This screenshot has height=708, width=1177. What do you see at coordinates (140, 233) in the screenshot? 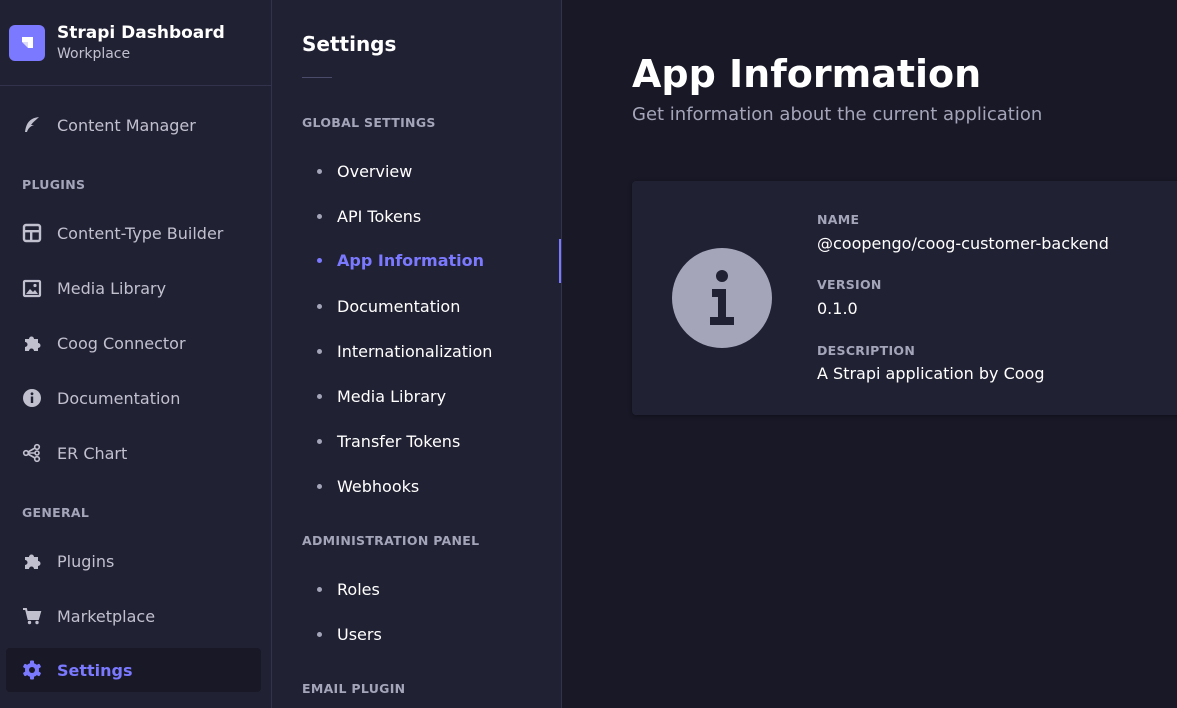
I see `nav-item-label: Content-Type Builder` at bounding box center [140, 233].